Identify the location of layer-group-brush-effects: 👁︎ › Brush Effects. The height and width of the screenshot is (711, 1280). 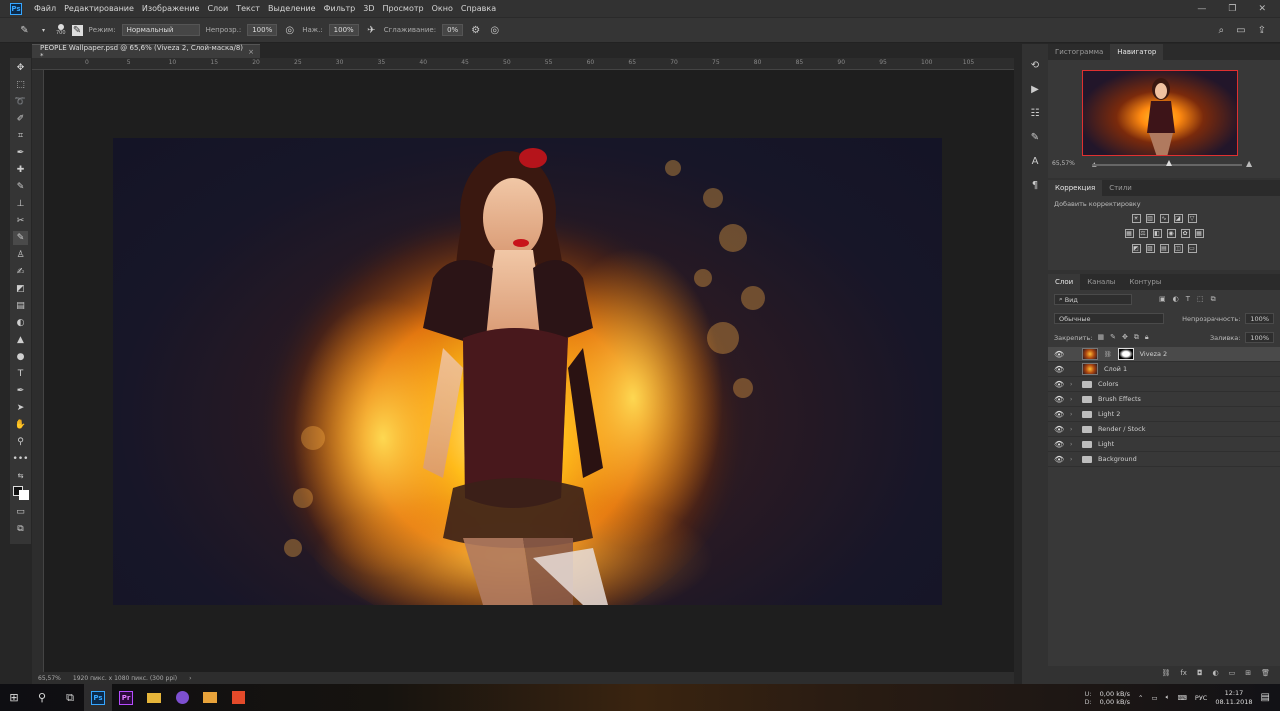
(1164, 399).